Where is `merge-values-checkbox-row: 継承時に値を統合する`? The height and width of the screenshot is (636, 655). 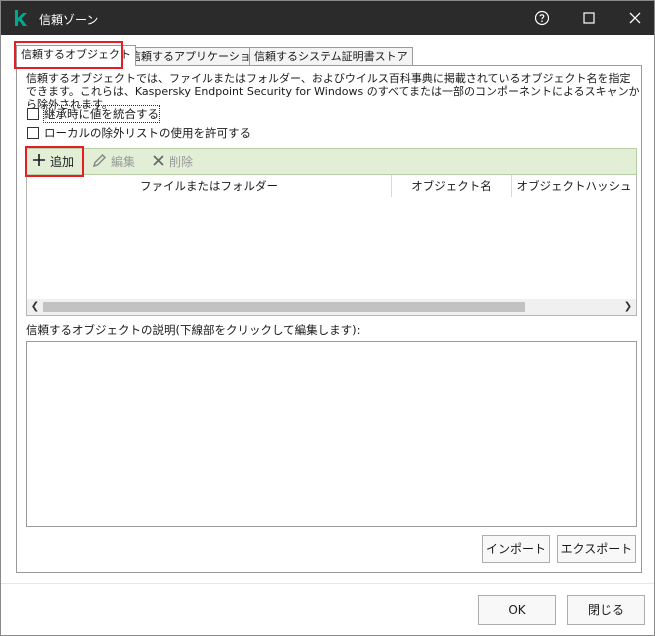 merge-values-checkbox-row: 継承時に値を統合する is located at coordinates (93, 114).